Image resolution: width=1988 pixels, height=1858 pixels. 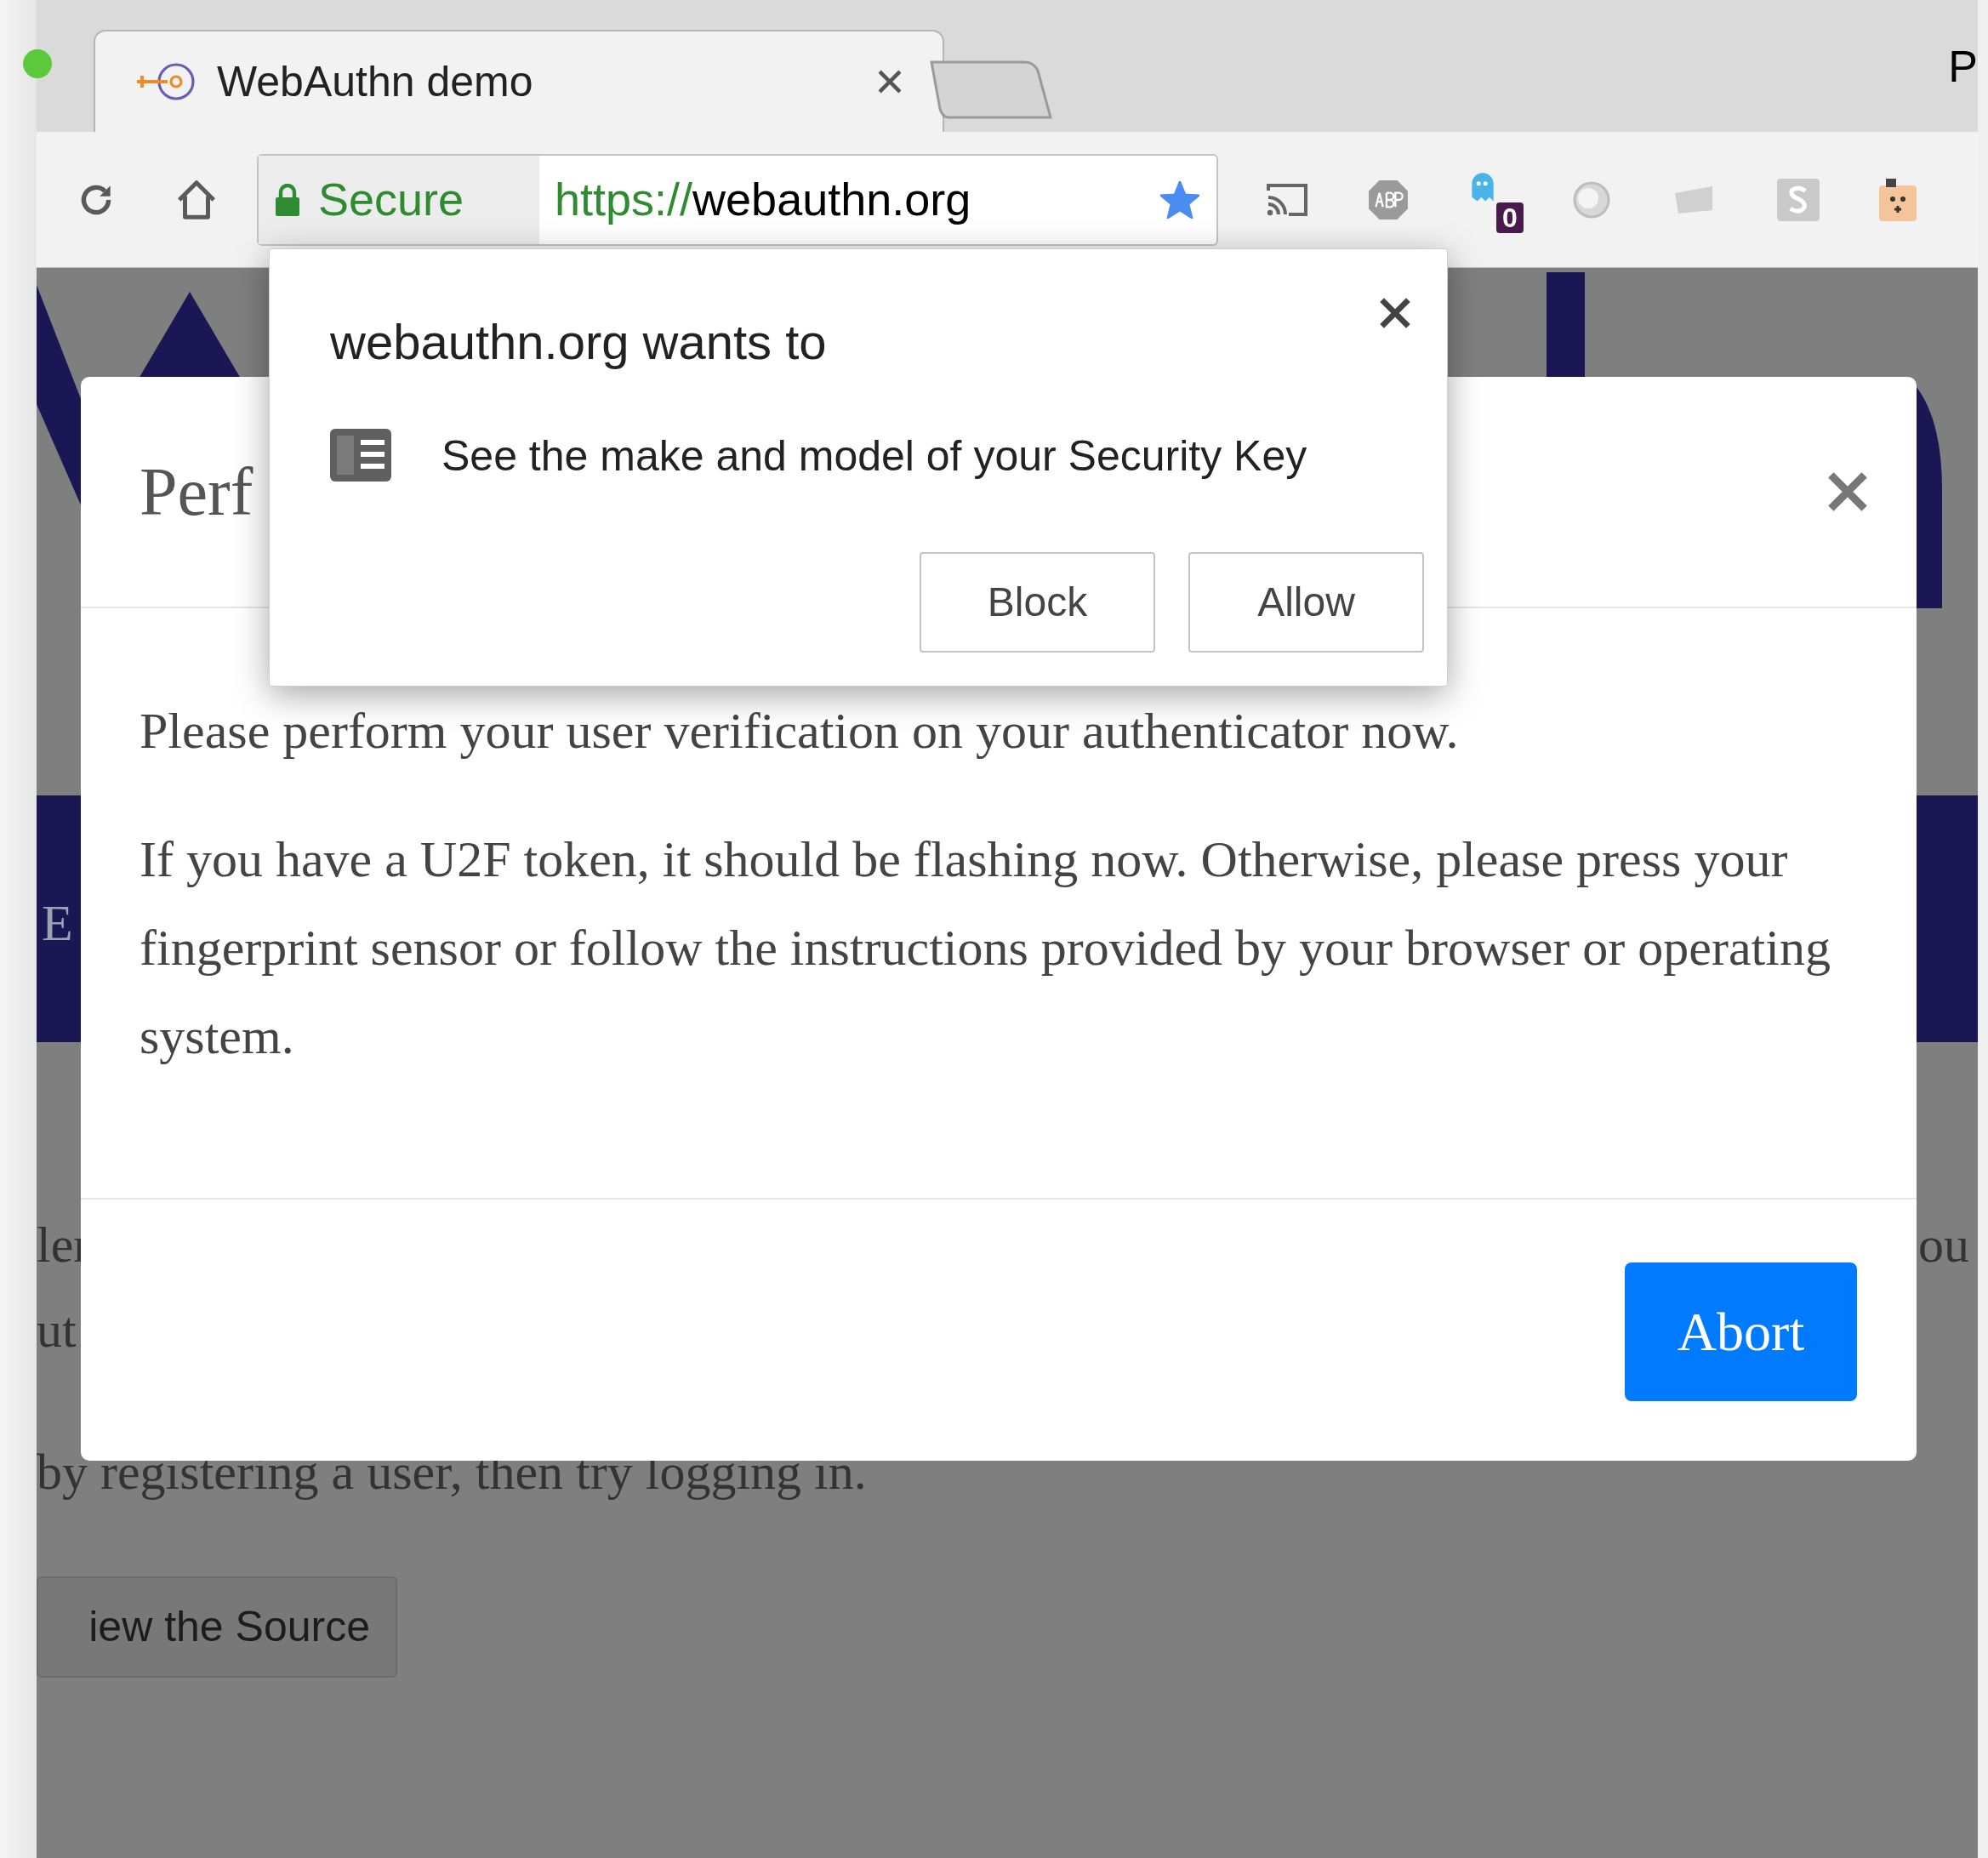 I want to click on address-bar: Secure https://webauthn.org, so click(x=737, y=199).